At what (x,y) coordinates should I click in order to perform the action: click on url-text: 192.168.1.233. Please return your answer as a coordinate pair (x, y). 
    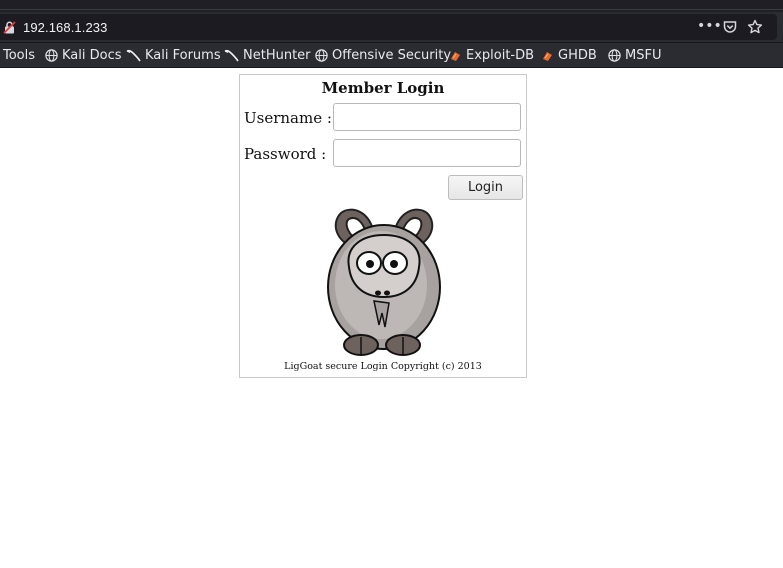
    Looking at the image, I should click on (65, 27).